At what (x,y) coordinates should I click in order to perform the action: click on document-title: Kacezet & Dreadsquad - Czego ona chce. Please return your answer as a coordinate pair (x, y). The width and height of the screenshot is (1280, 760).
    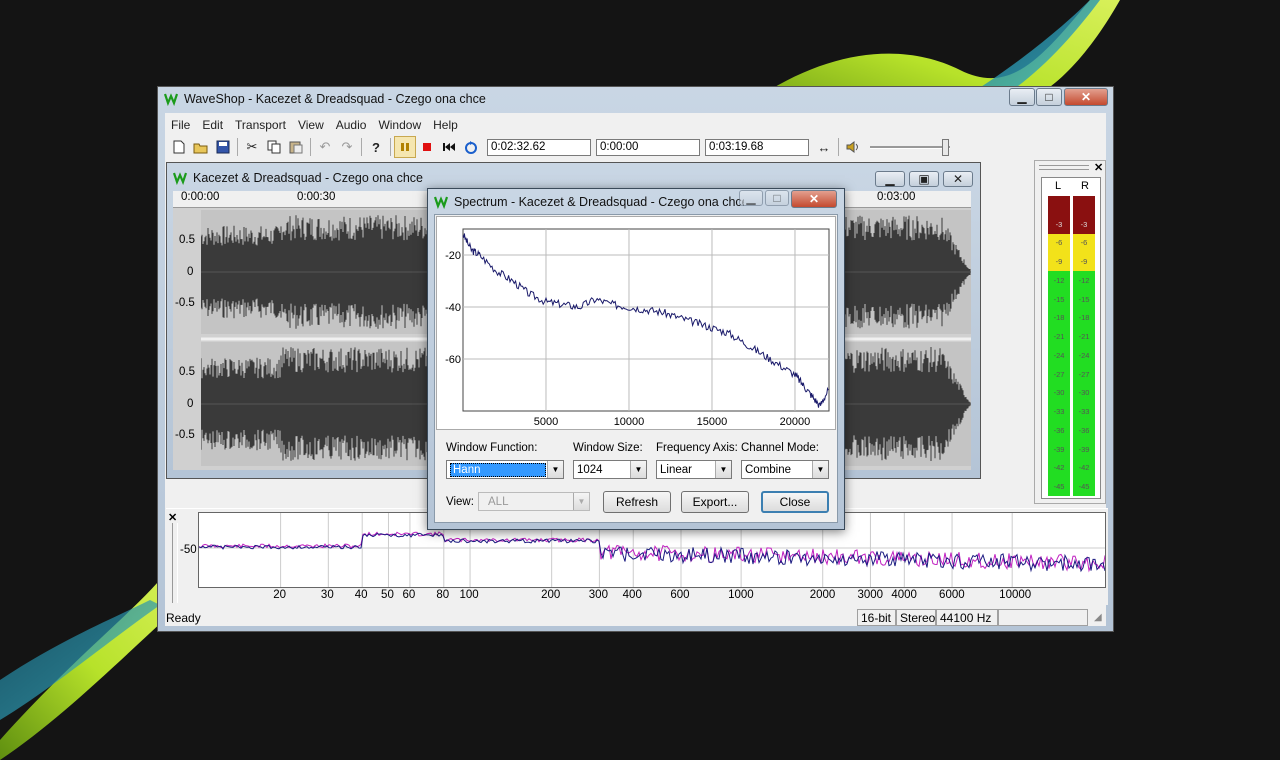
    Looking at the image, I should click on (308, 178).